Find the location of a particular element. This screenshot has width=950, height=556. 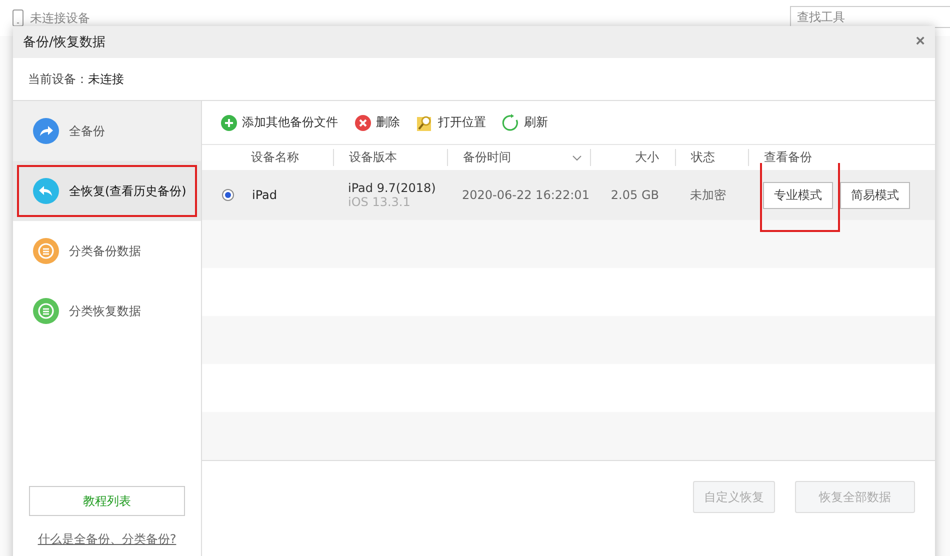

phone-icon is located at coordinates (18, 18).